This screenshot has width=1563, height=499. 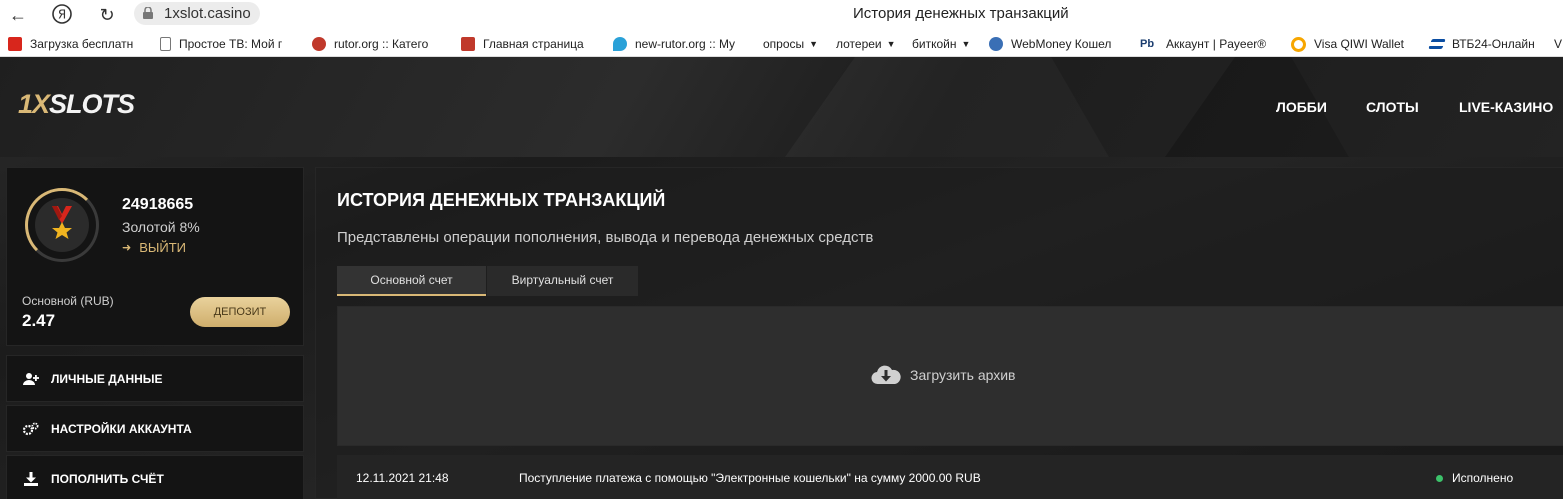 I want to click on bookmark-new-rutor: new-rutor.org :: Мy, so click(x=674, y=44).